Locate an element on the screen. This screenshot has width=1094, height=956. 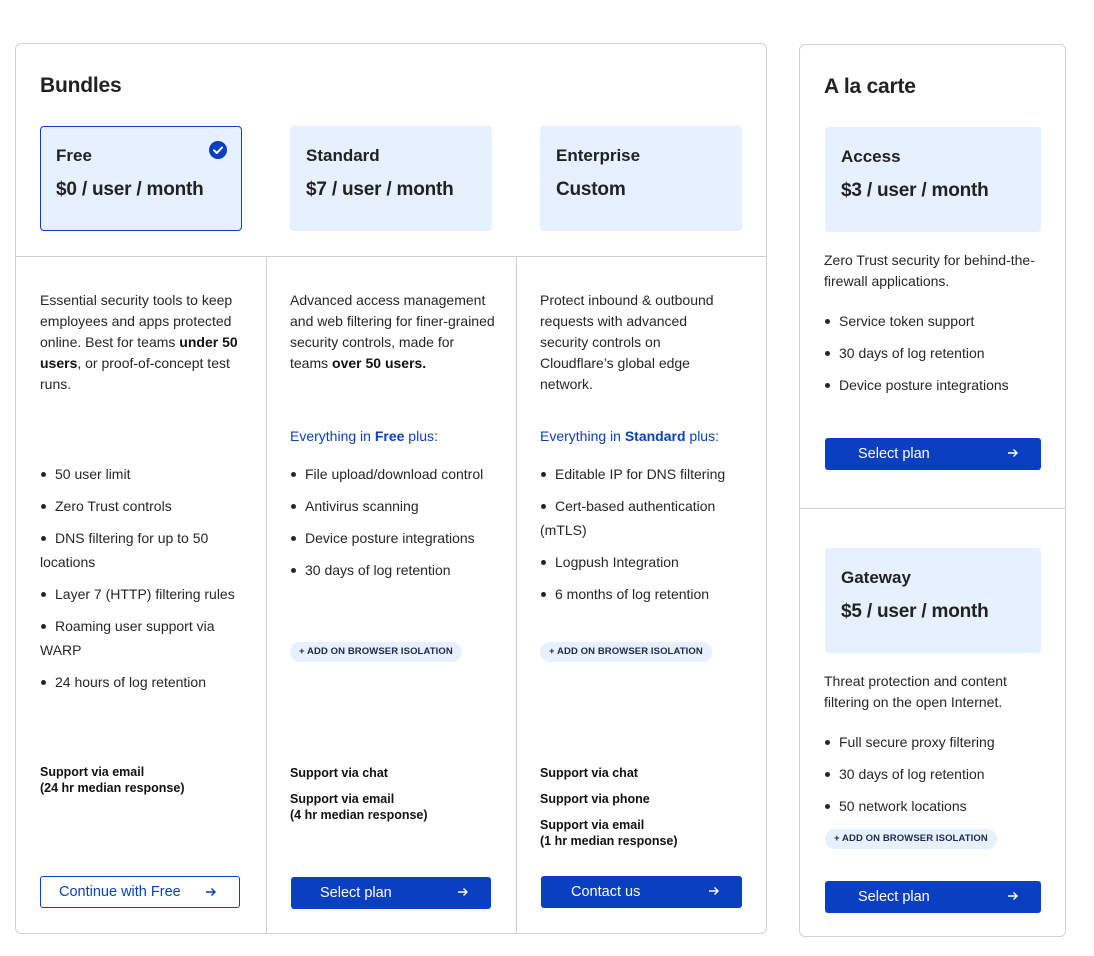
button-label: Contact us is located at coordinates (606, 892).